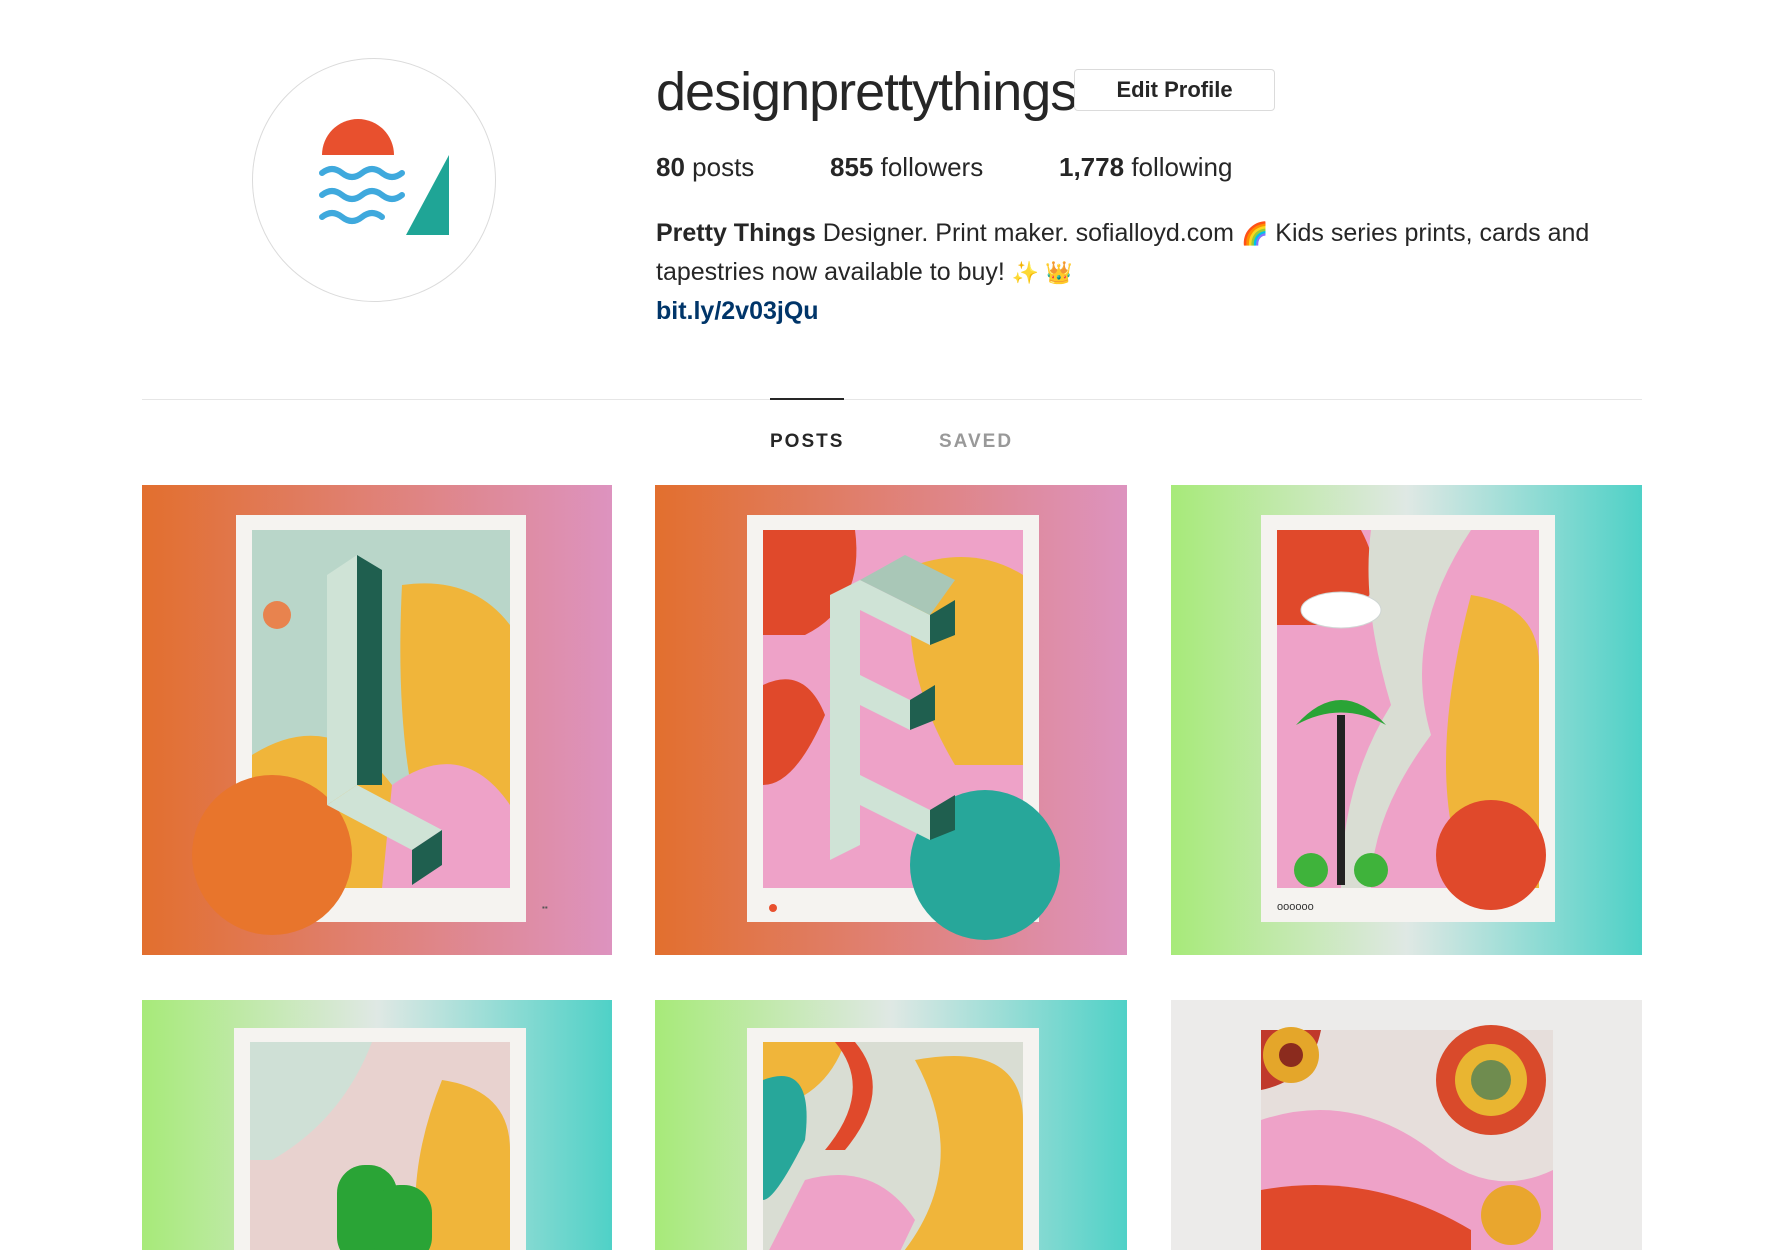 This screenshot has width=1784, height=1250. What do you see at coordinates (384, 177) in the screenshot?
I see `sun-waves-triangle-logo-icon` at bounding box center [384, 177].